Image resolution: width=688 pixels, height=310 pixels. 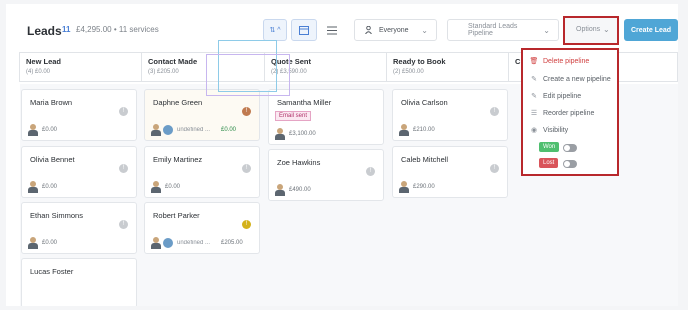 What do you see at coordinates (424, 187) in the screenshot?
I see `lead-amount: £290.00` at bounding box center [424, 187].